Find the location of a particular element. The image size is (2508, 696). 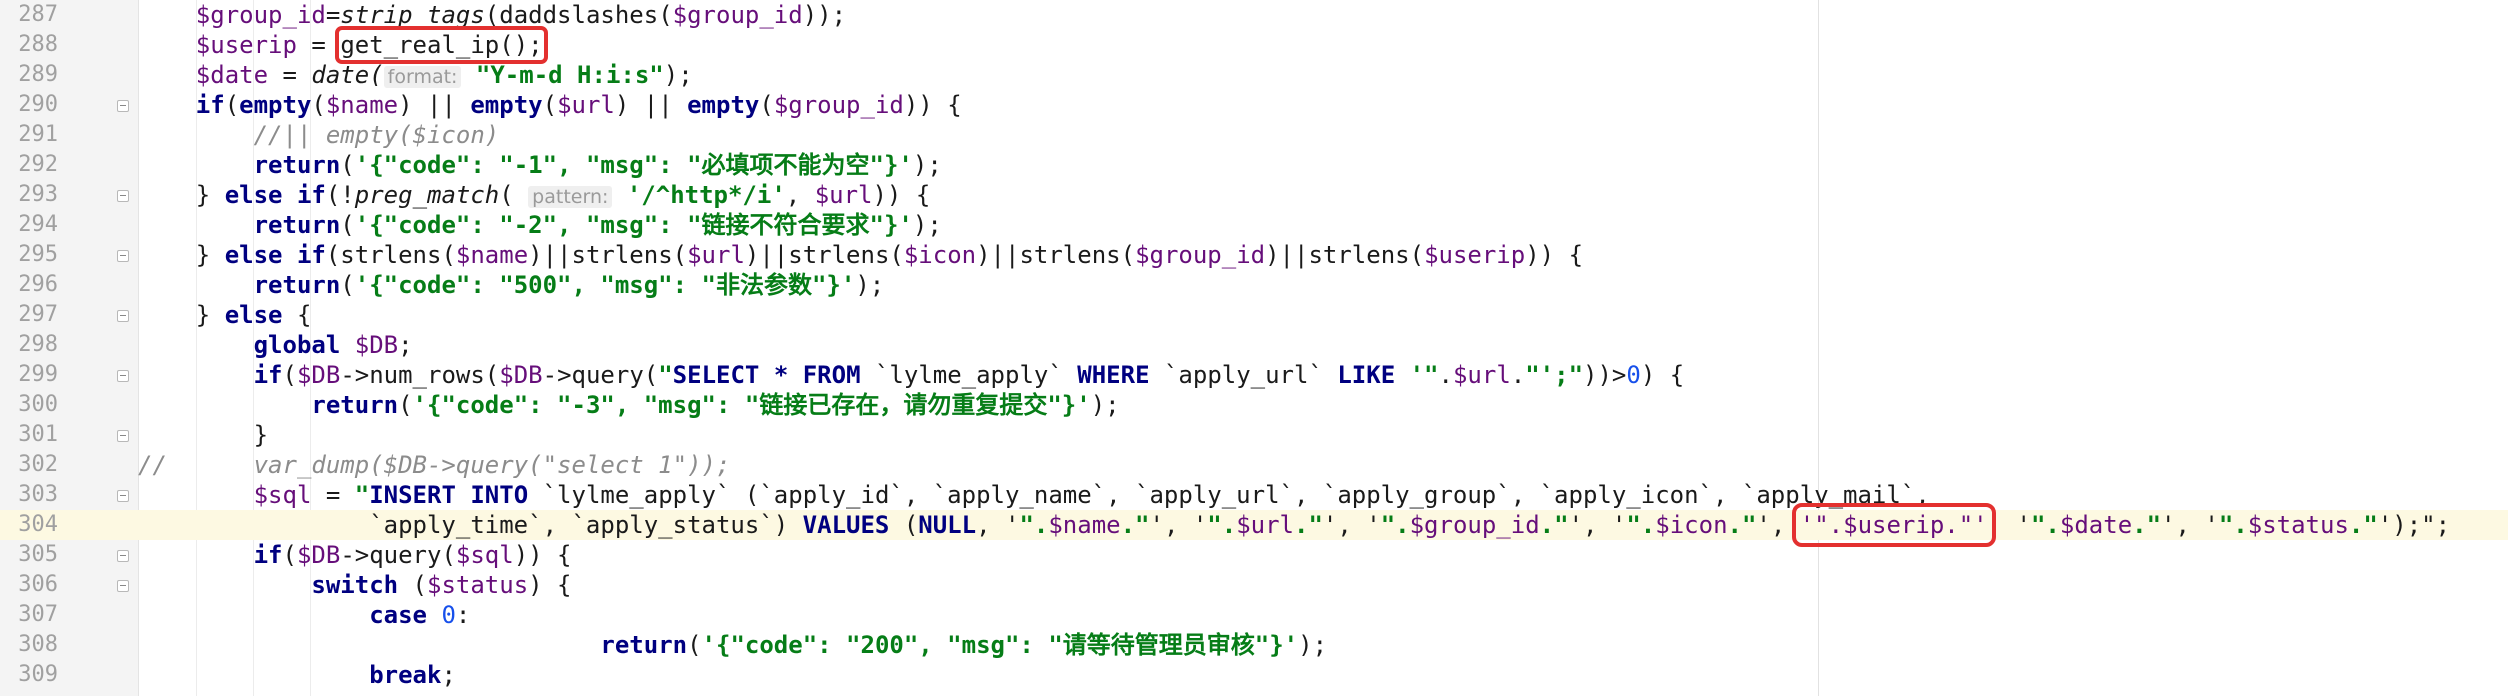

code-token: $icon is located at coordinates (940, 255).